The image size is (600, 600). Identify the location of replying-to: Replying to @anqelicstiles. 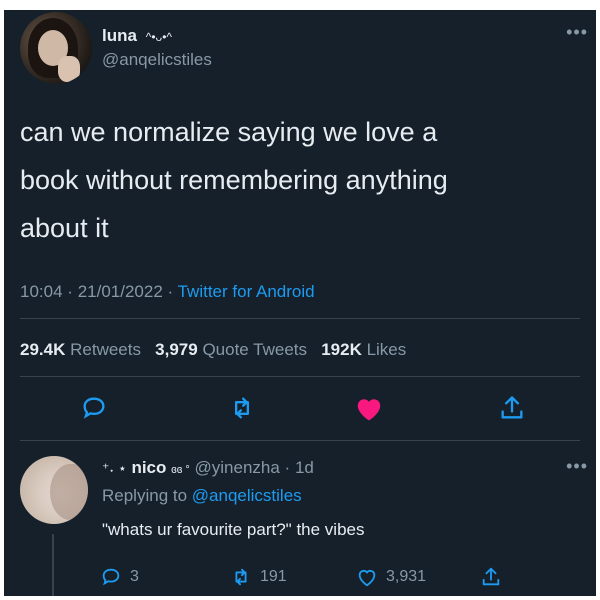
(202, 495).